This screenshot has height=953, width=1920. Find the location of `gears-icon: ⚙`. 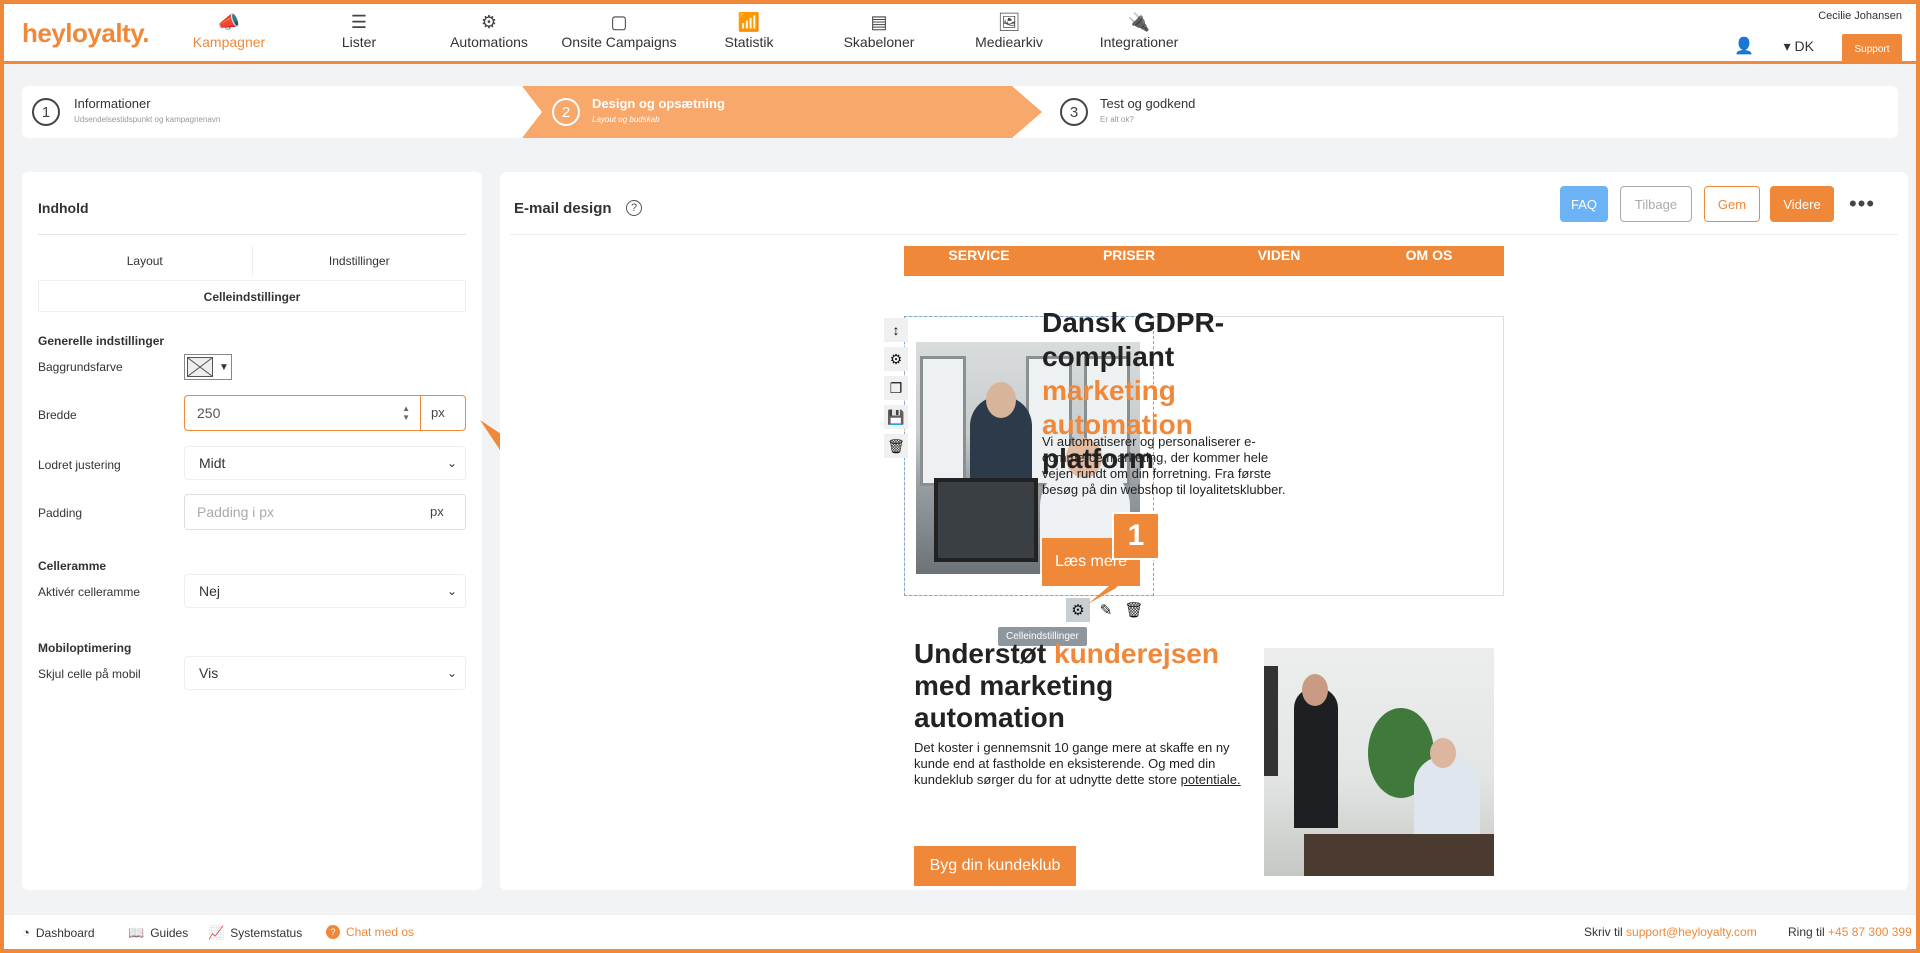

gears-icon: ⚙ is located at coordinates (489, 22).